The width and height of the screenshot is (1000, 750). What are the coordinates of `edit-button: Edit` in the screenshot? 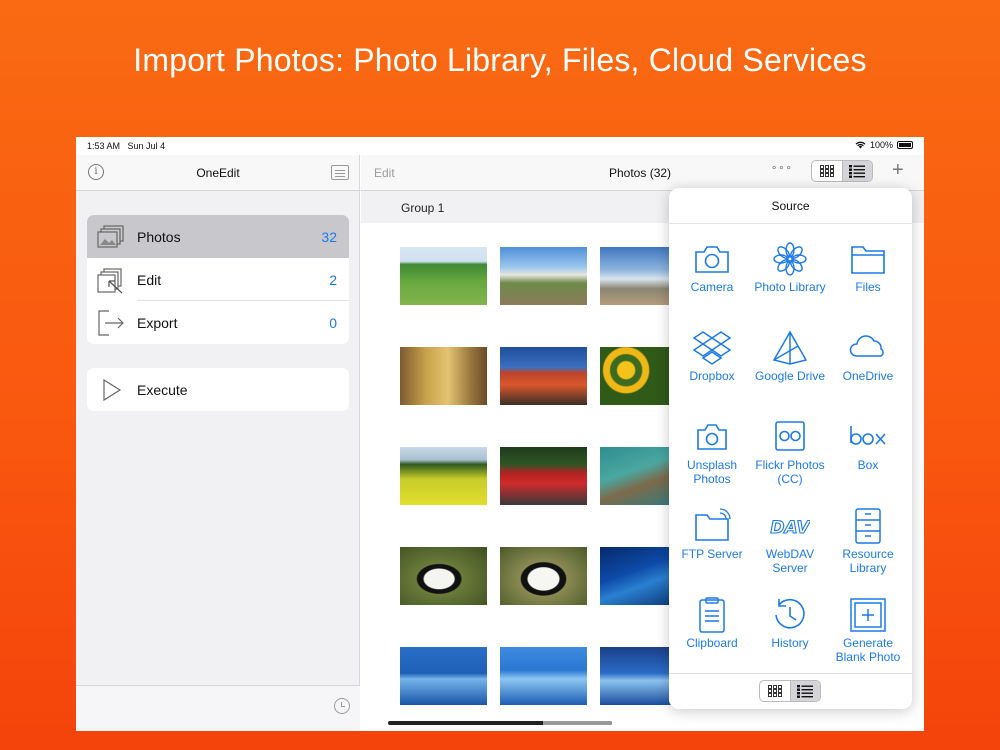 It's located at (384, 173).